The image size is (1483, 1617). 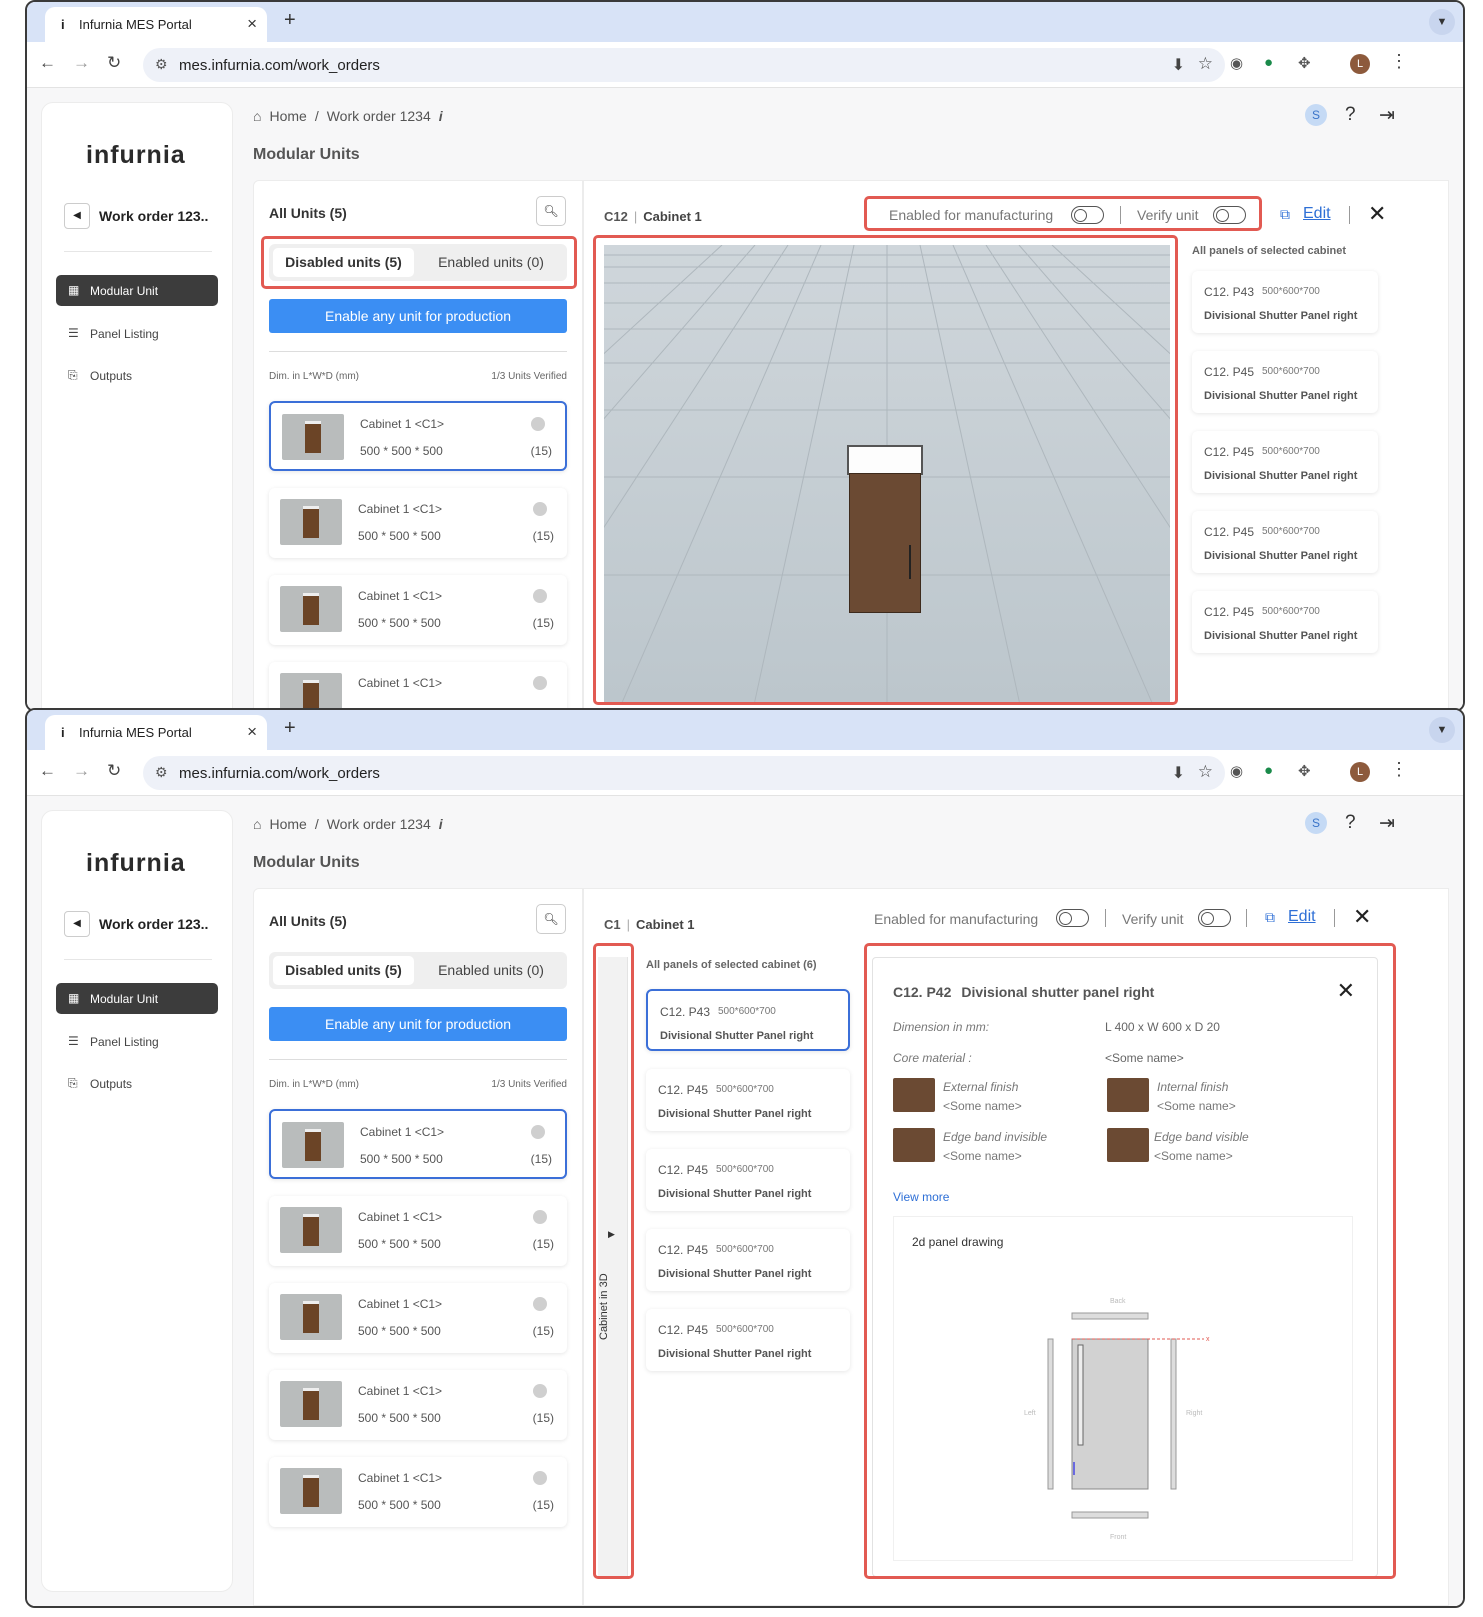 What do you see at coordinates (1214, 918) in the screenshot?
I see `verify-unit-toggle` at bounding box center [1214, 918].